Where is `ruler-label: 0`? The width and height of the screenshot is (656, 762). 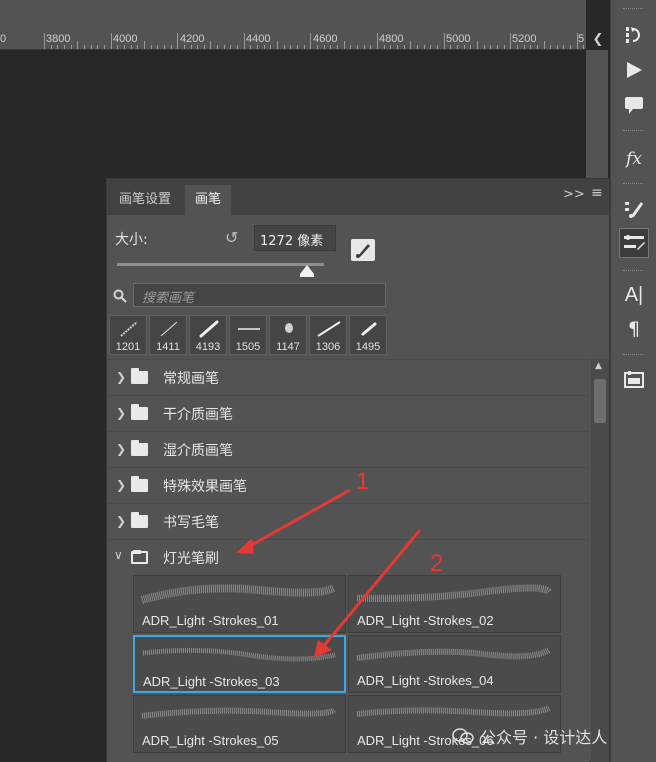
ruler-label: 0 is located at coordinates (3, 39).